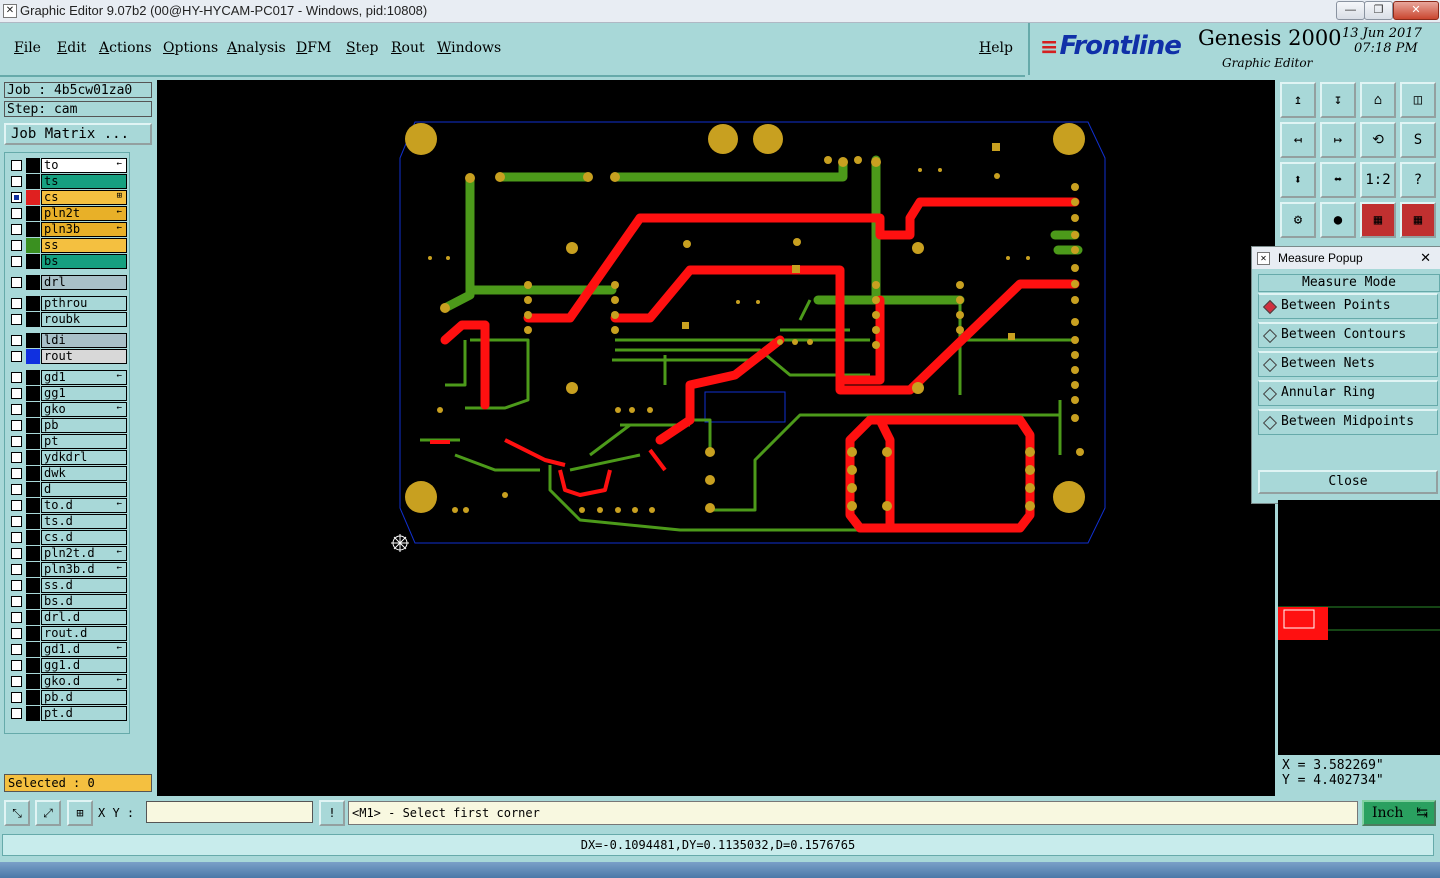 This screenshot has width=1440, height=878. What do you see at coordinates (71, 48) in the screenshot?
I see `menu-edit: Edit` at bounding box center [71, 48].